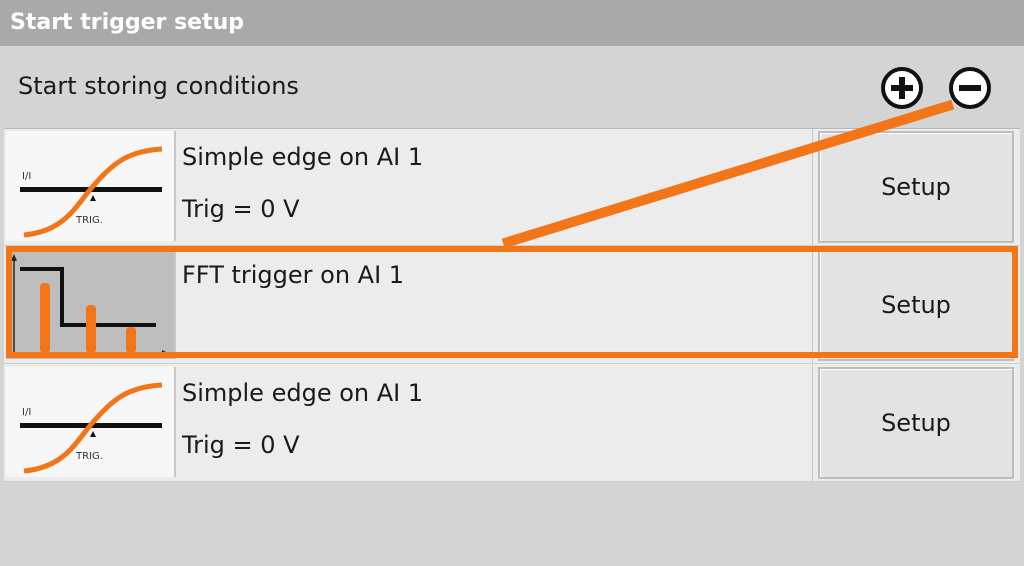 The image size is (1024, 566). I want to click on minus-circle-icon, so click(970, 88).